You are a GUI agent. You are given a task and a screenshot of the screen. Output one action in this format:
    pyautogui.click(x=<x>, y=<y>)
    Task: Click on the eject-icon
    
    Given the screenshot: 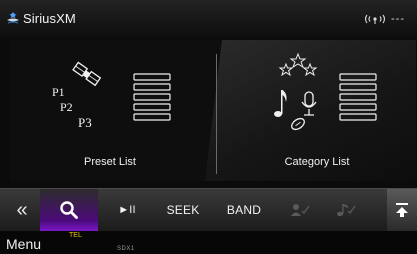 What is the action you would take?
    pyautogui.click(x=402, y=210)
    